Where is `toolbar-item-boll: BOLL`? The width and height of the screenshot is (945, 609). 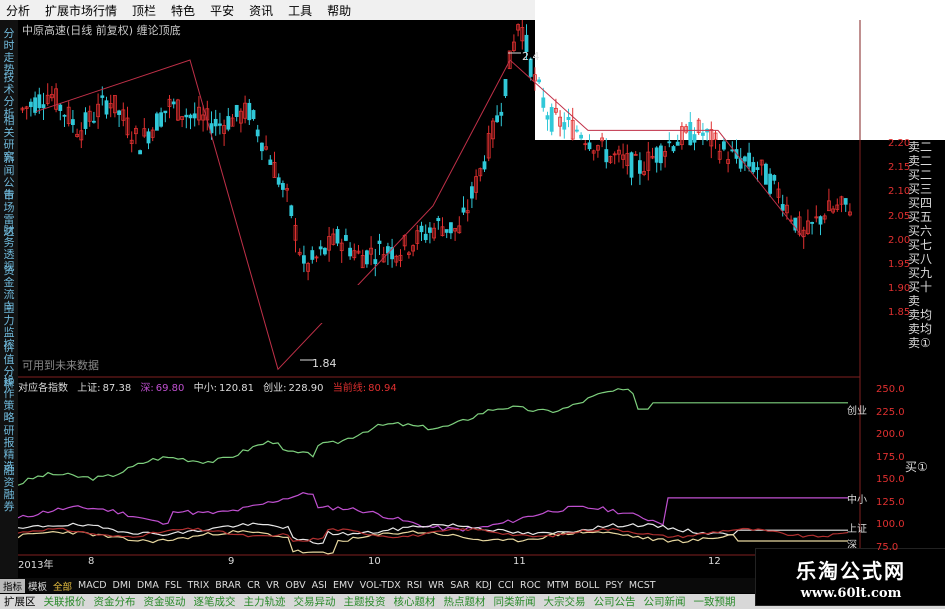
toolbar-item-boll: BOLL is located at coordinates (587, 585).